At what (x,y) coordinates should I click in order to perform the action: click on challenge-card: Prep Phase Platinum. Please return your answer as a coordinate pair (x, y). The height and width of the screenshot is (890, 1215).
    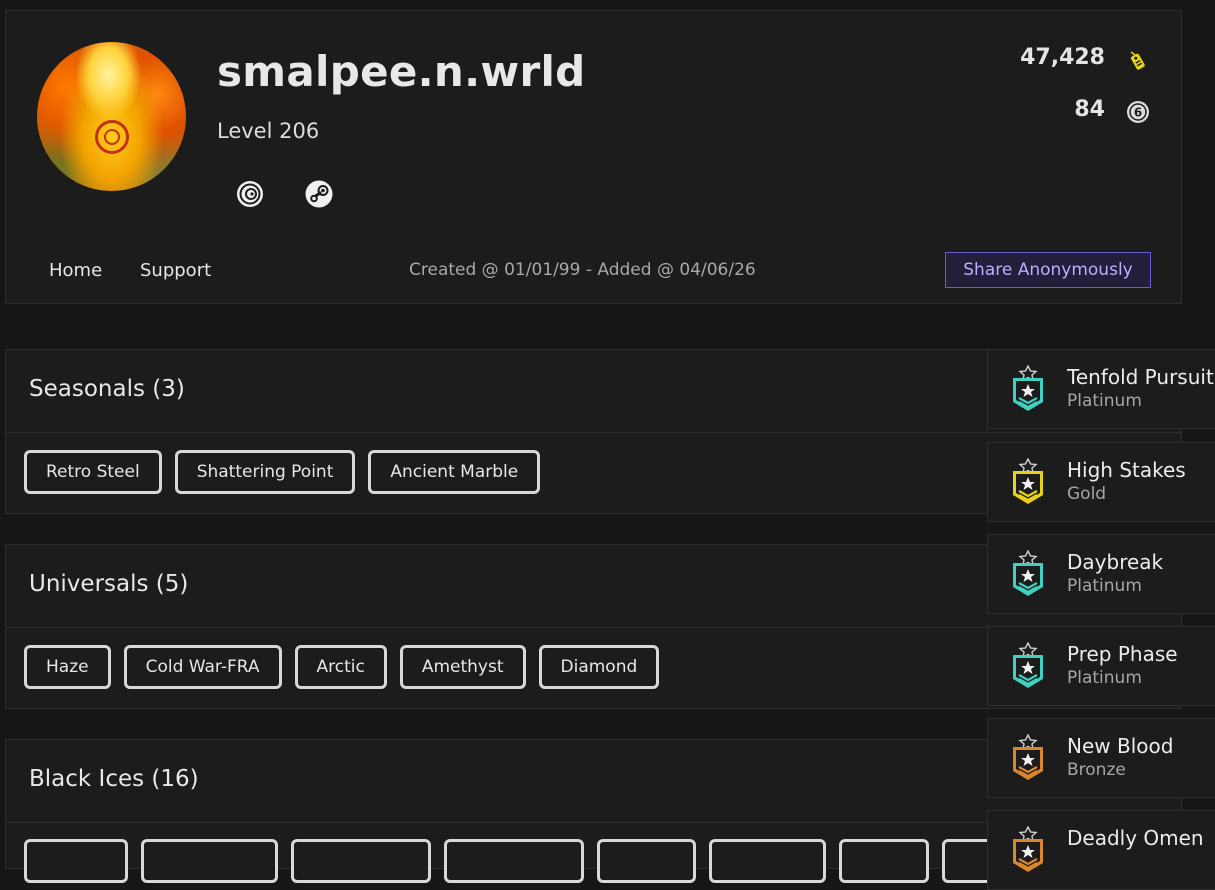
    Looking at the image, I should click on (1101, 666).